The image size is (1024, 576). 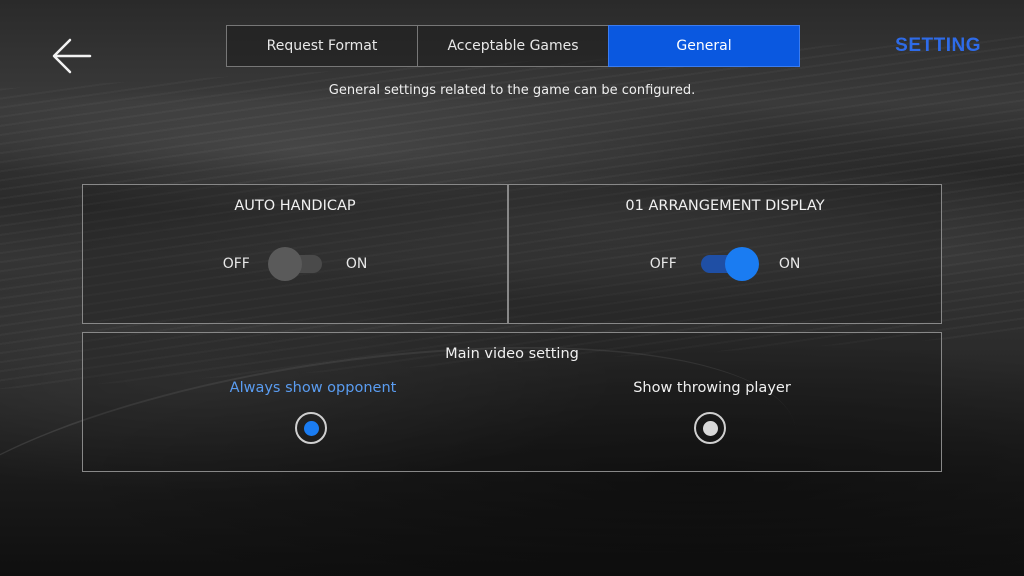 I want to click on arrangement-display-toggle, so click(x=729, y=264).